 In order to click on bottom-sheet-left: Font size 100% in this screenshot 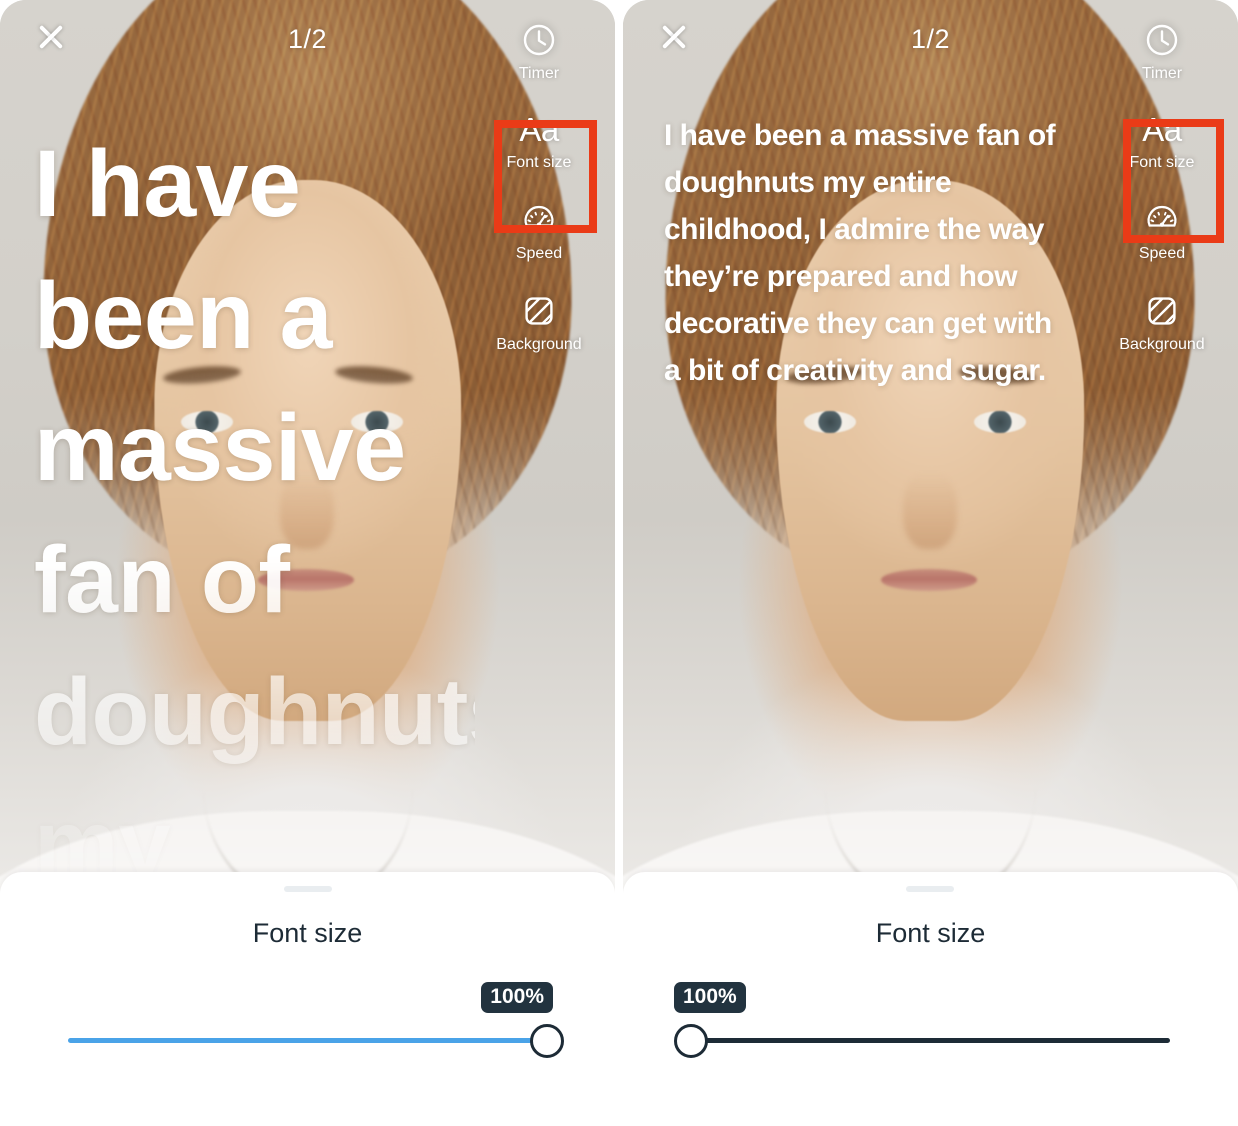, I will do `click(307, 999)`.